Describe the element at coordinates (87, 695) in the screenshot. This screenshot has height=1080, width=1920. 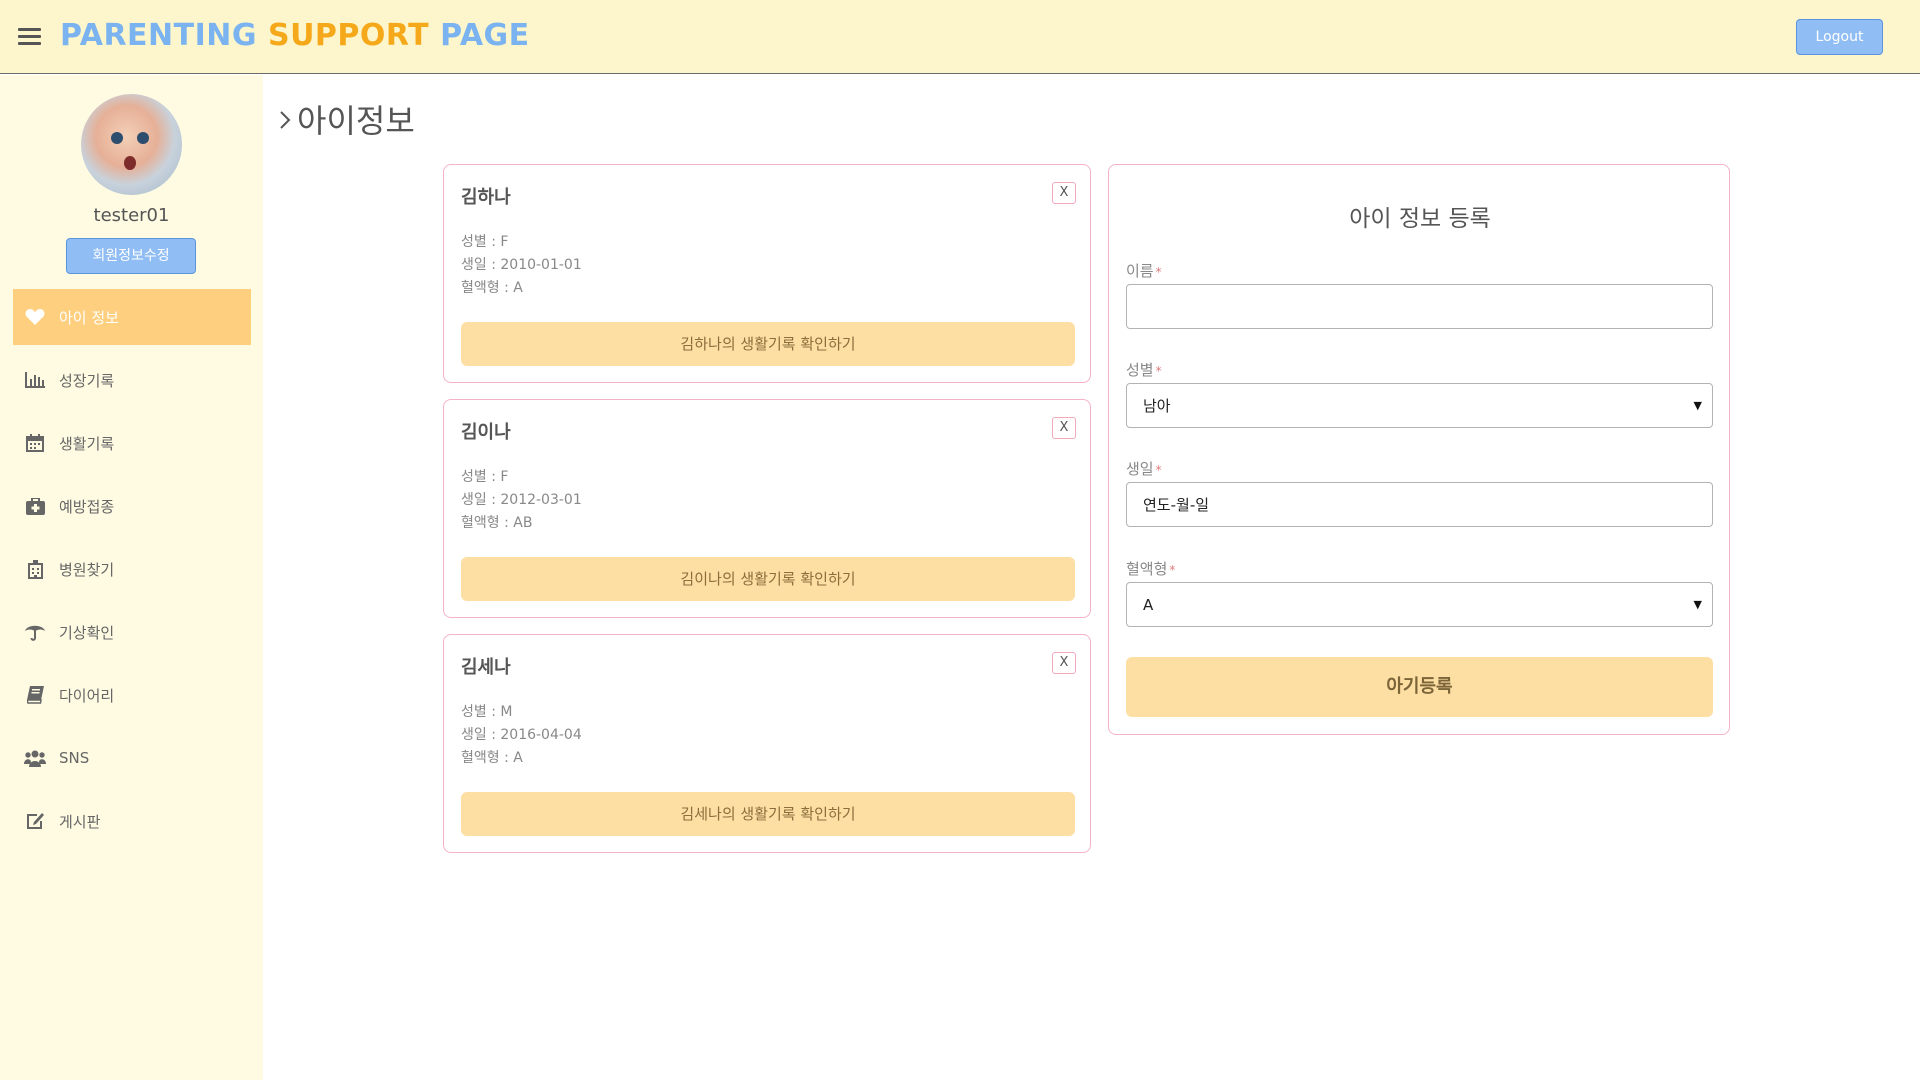
I see `sidebar-item-label: 다이어리` at that location.